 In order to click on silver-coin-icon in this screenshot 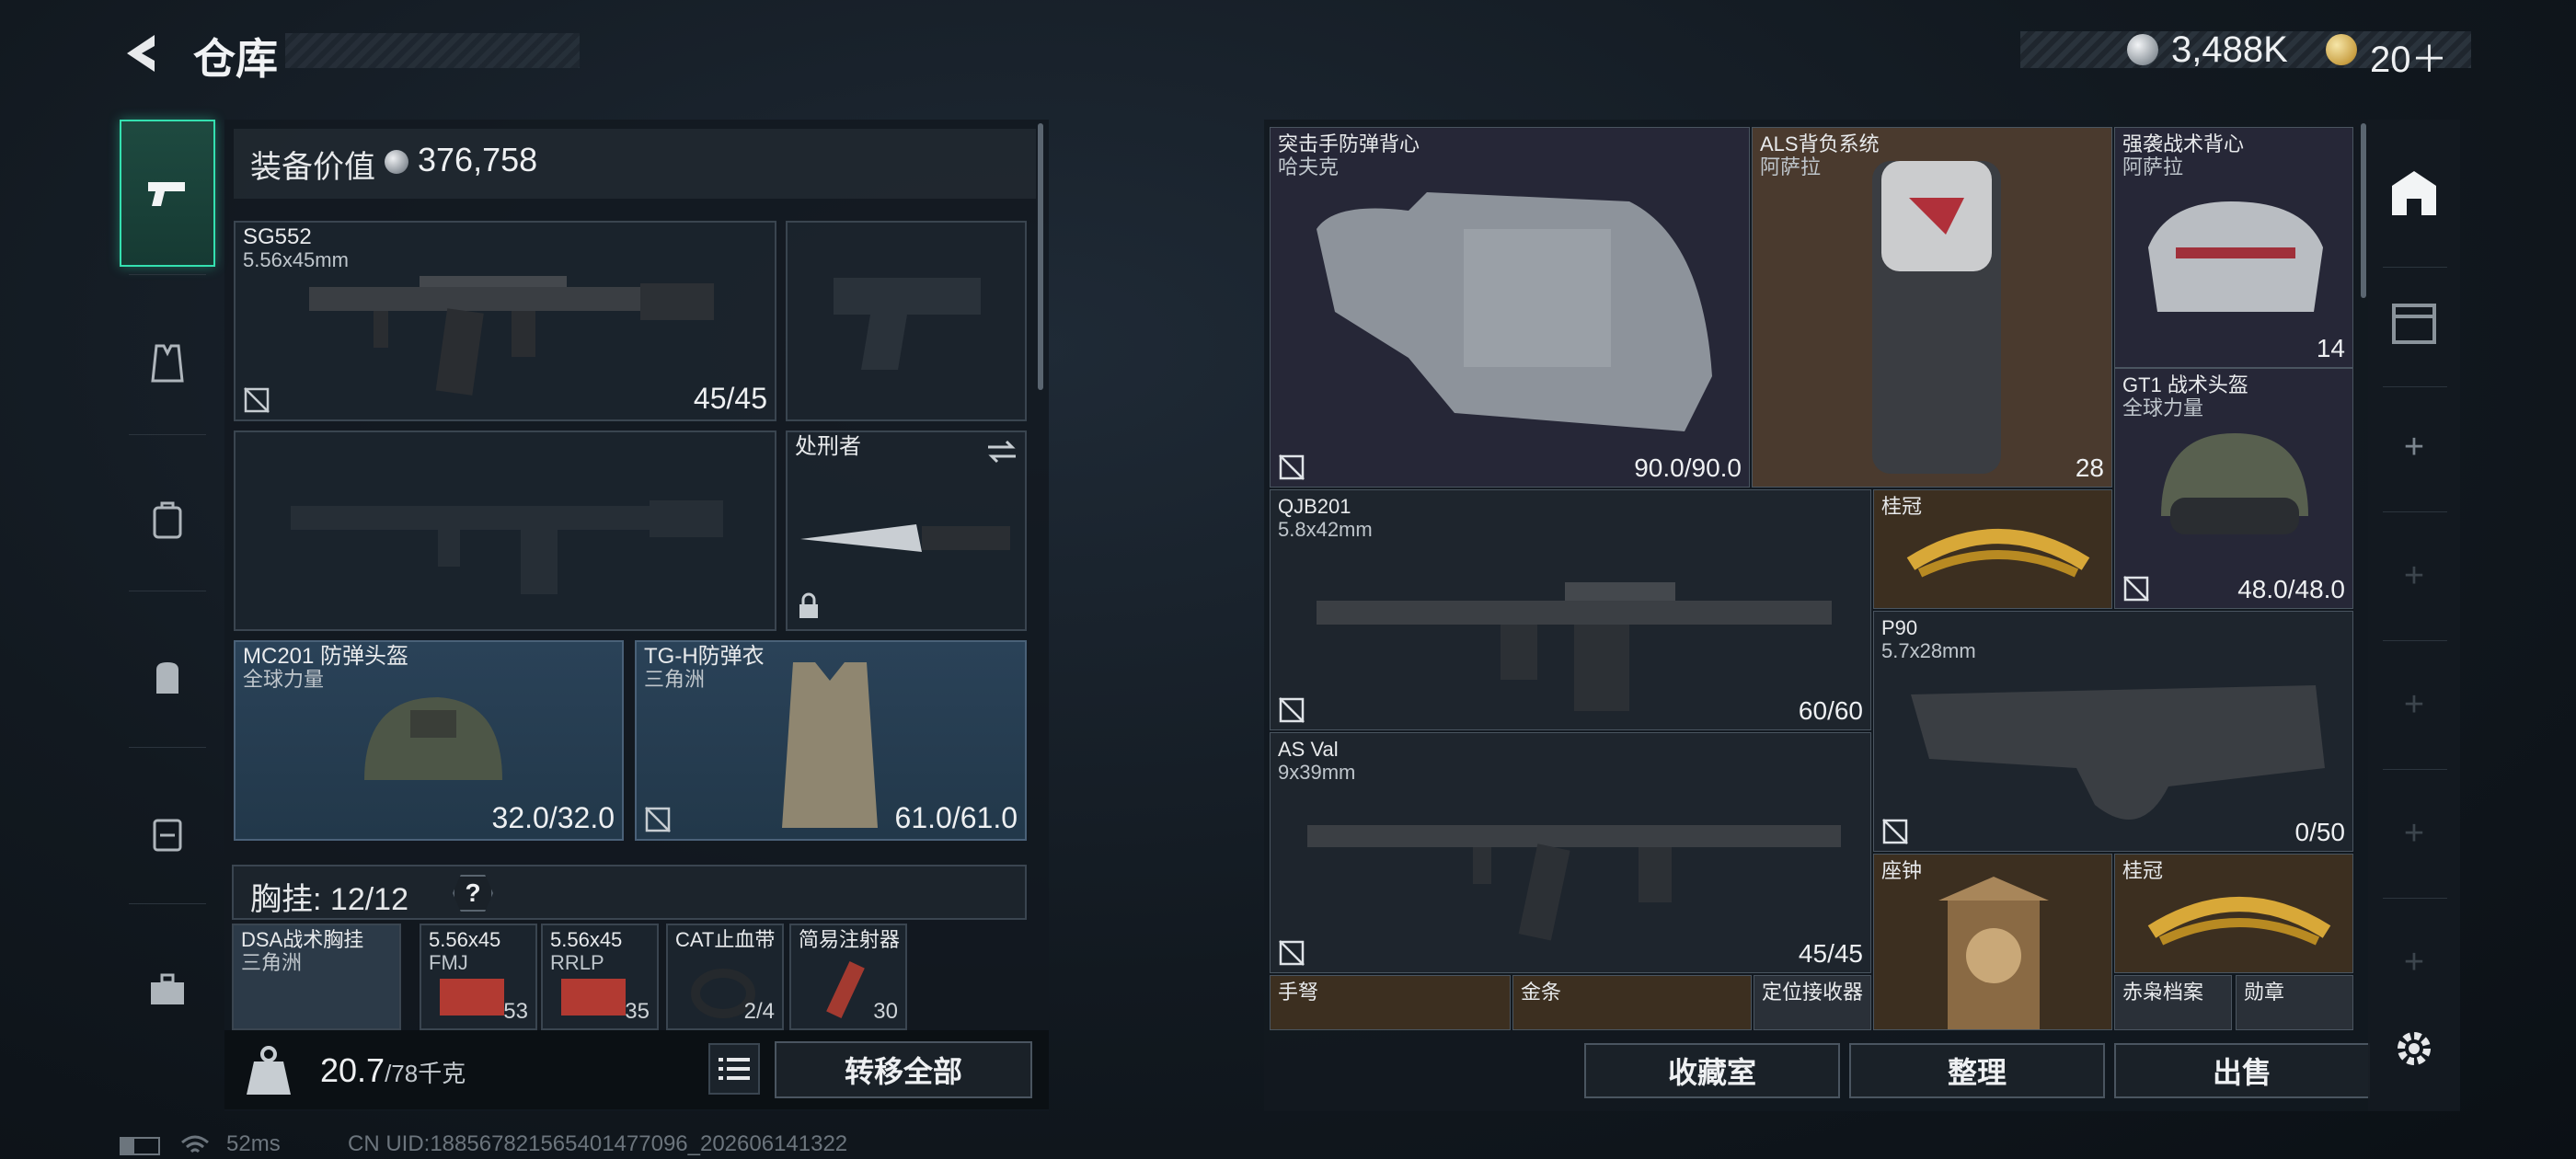, I will do `click(396, 162)`.